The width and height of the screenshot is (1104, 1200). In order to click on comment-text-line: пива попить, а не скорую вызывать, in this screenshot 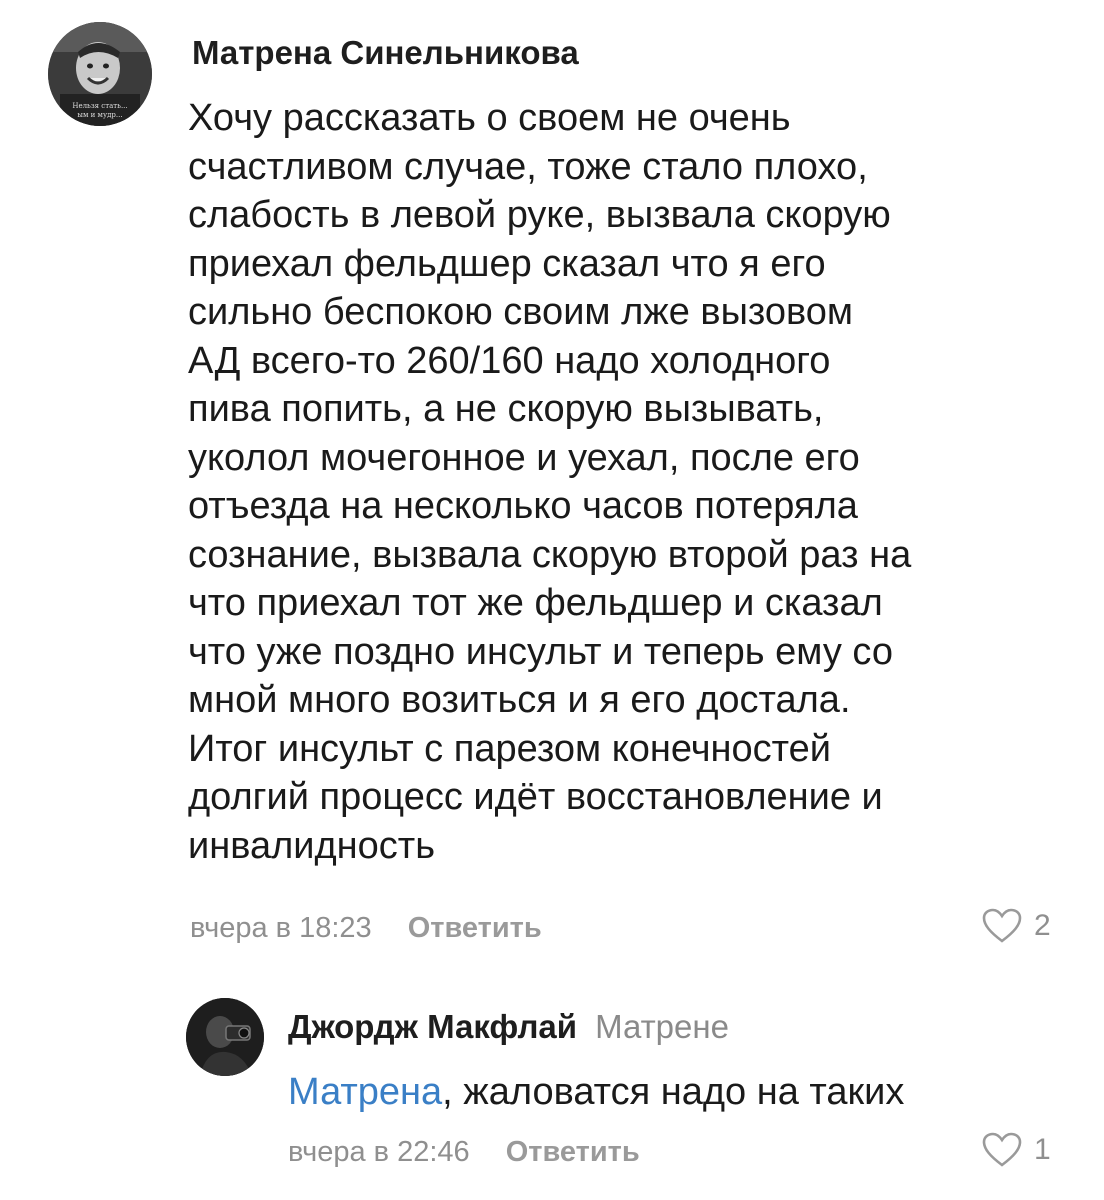, I will do `click(506, 409)`.